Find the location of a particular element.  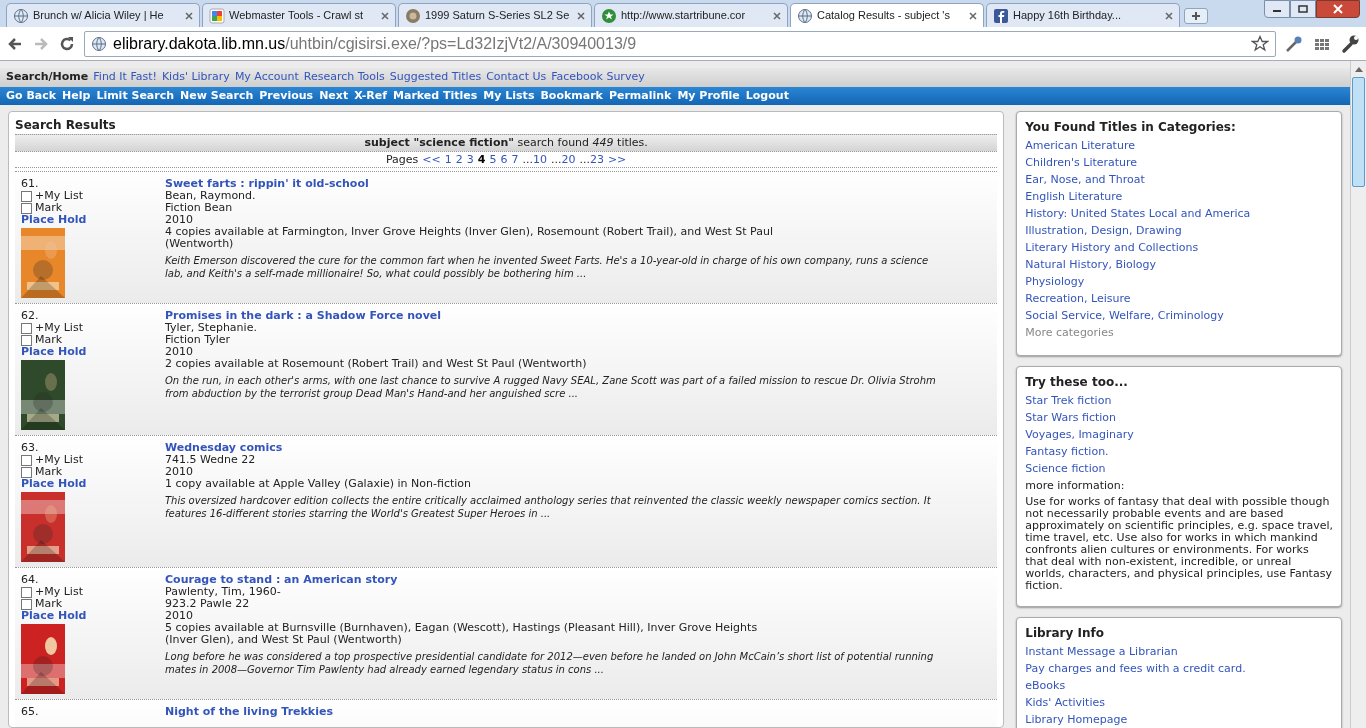

sidebar-link: Children's Literature is located at coordinates (1179, 162).